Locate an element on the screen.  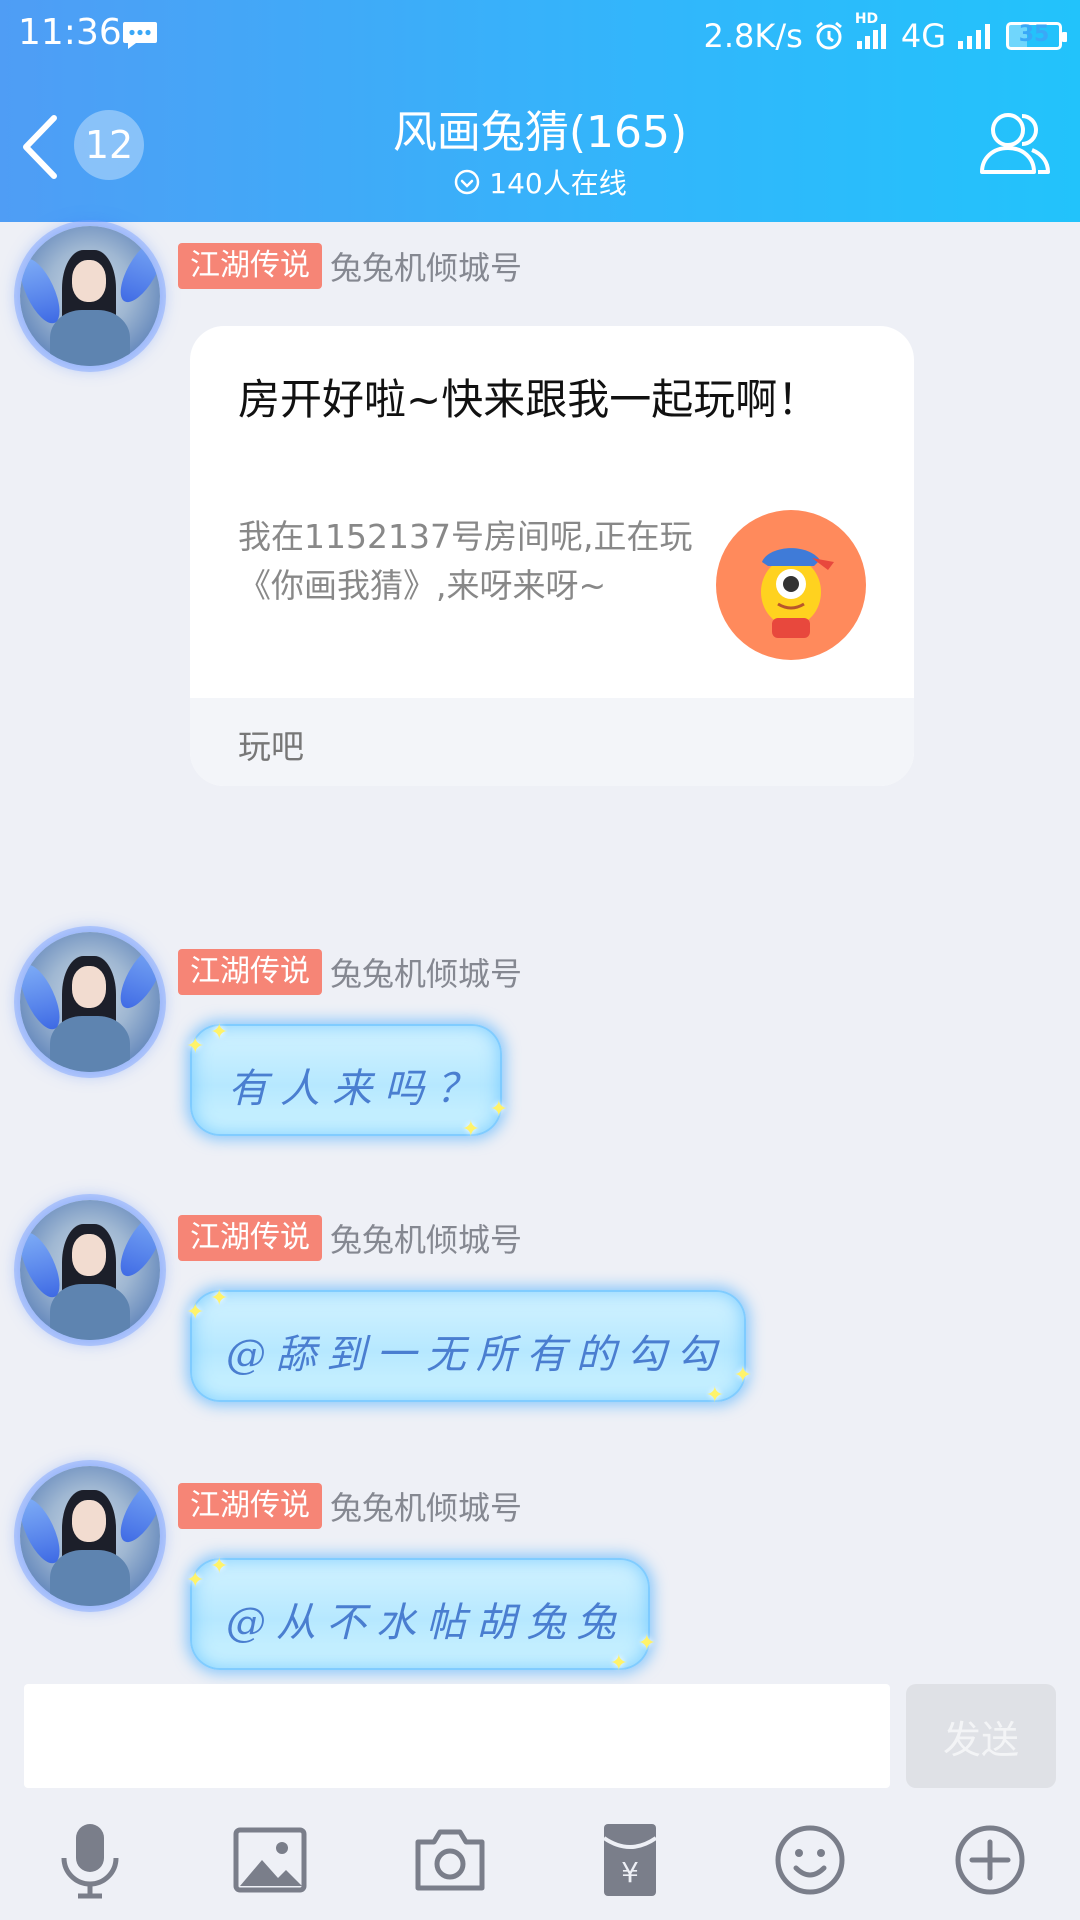
group-members-icon is located at coordinates (1015, 143).